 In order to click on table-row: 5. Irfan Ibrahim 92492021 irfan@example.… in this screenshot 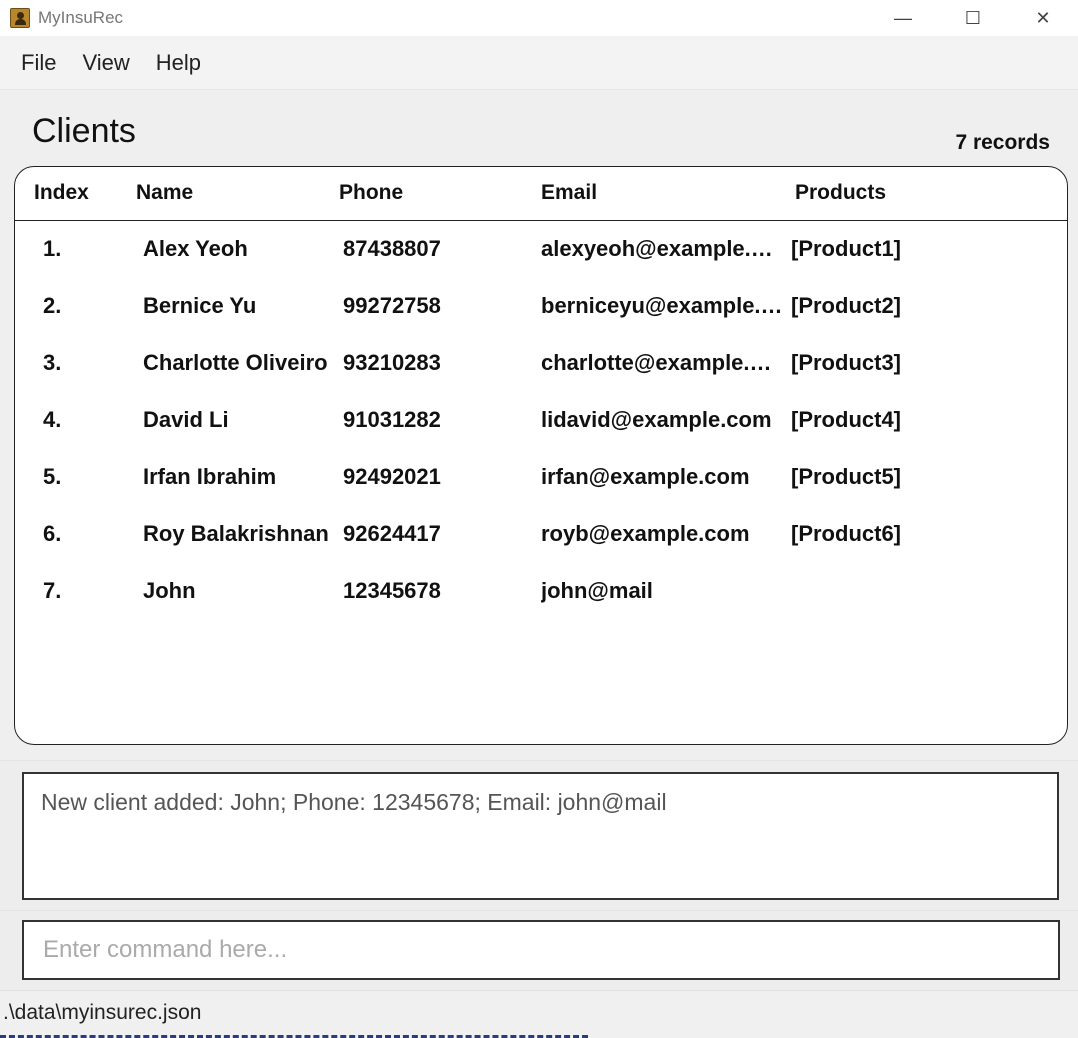, I will do `click(541, 477)`.